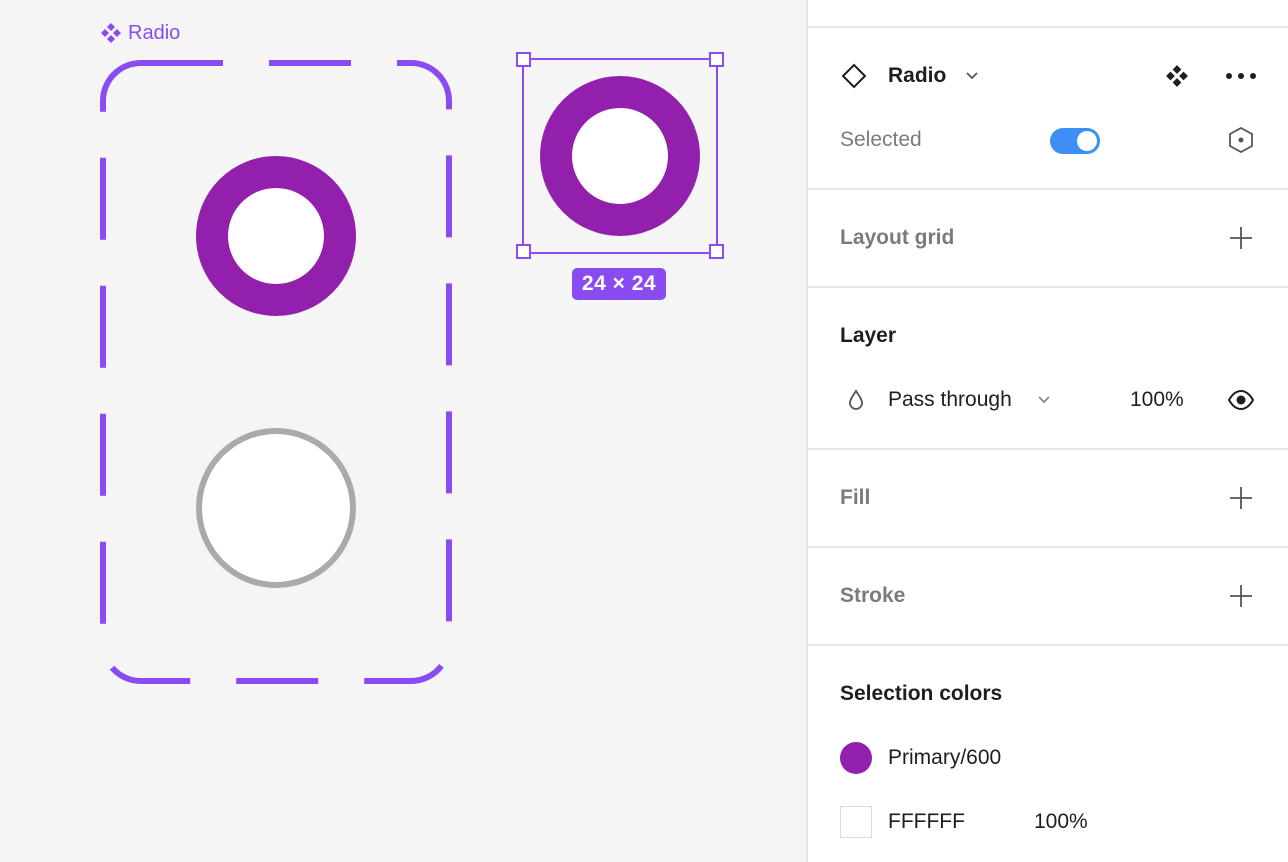  What do you see at coordinates (921, 693) in the screenshot?
I see `selection-colors-title: Selection colors` at bounding box center [921, 693].